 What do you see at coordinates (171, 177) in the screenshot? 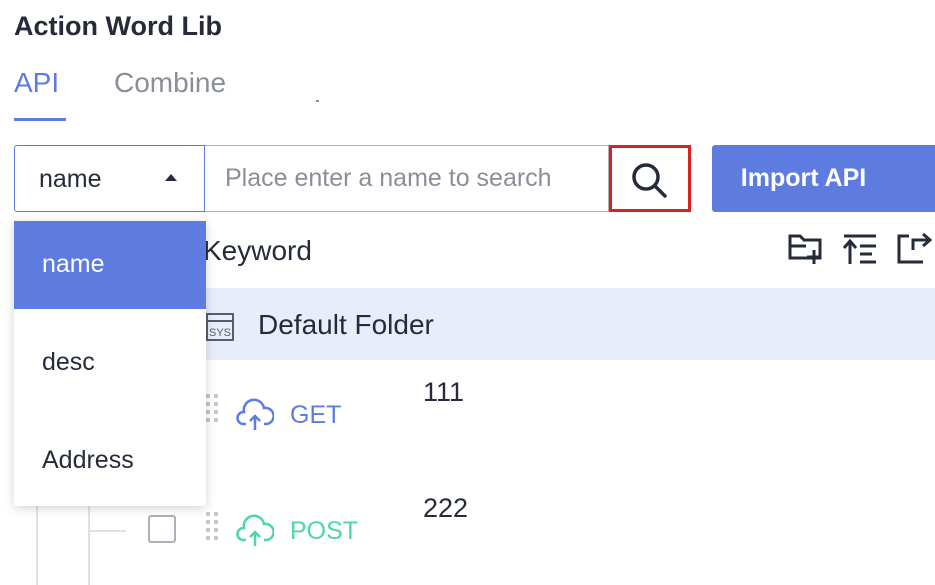
I see `caret-up-icon` at bounding box center [171, 177].